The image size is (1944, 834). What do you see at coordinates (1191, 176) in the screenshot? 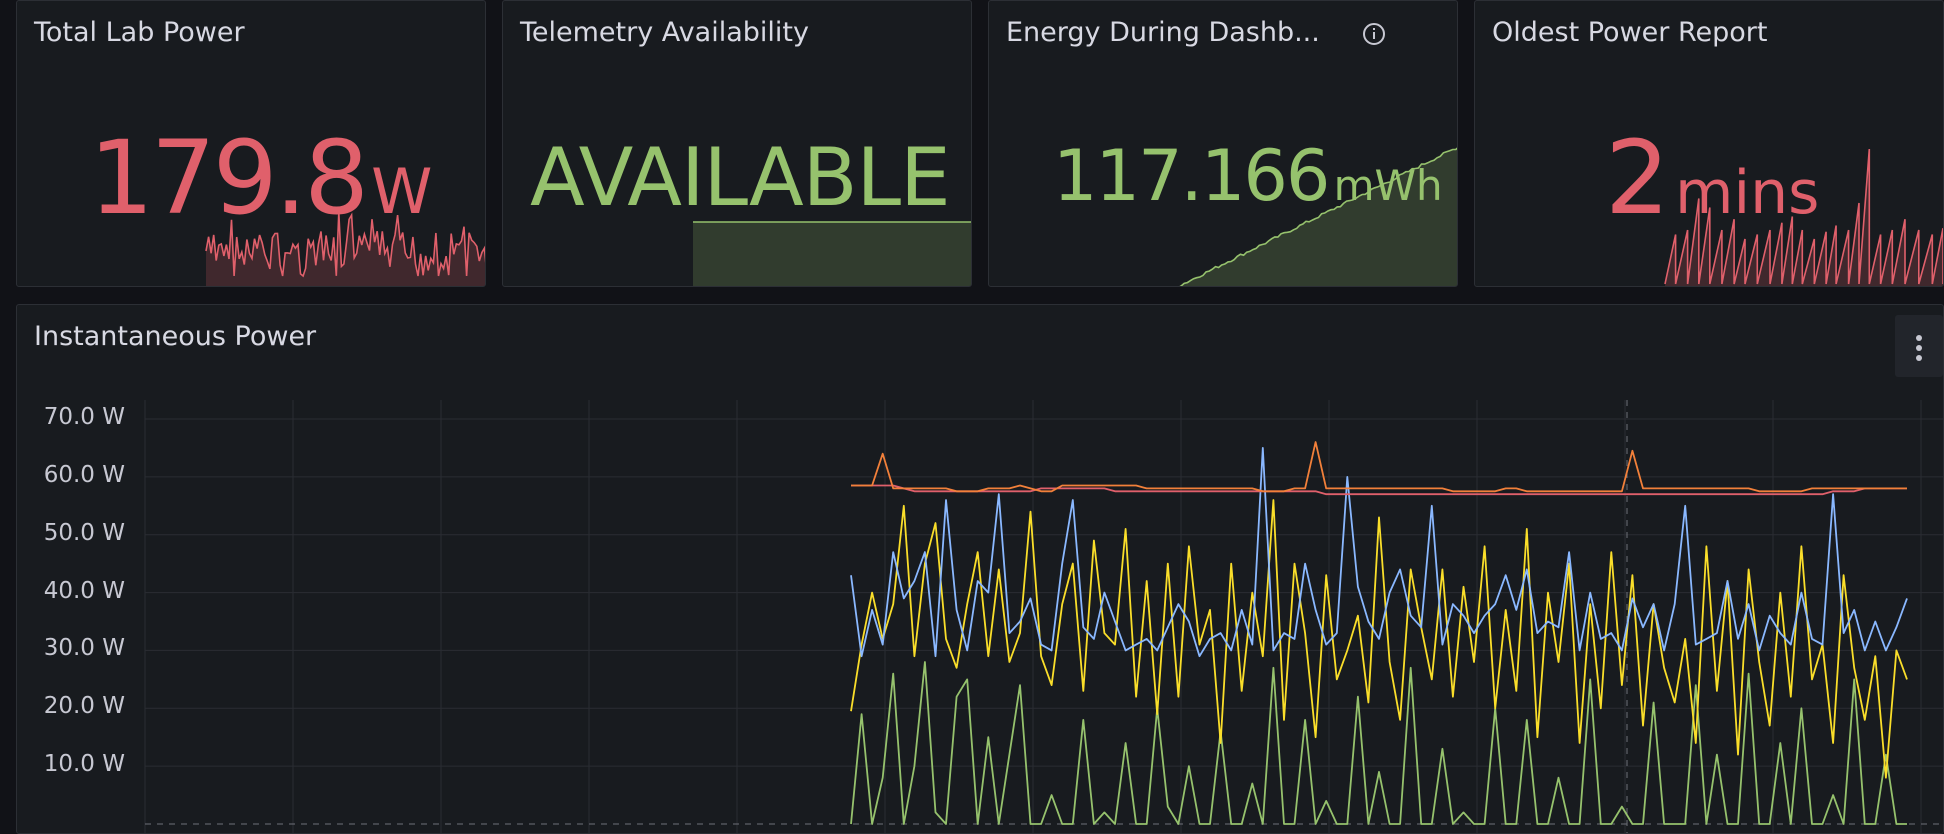
I see `stat-number: 117.166` at bounding box center [1191, 176].